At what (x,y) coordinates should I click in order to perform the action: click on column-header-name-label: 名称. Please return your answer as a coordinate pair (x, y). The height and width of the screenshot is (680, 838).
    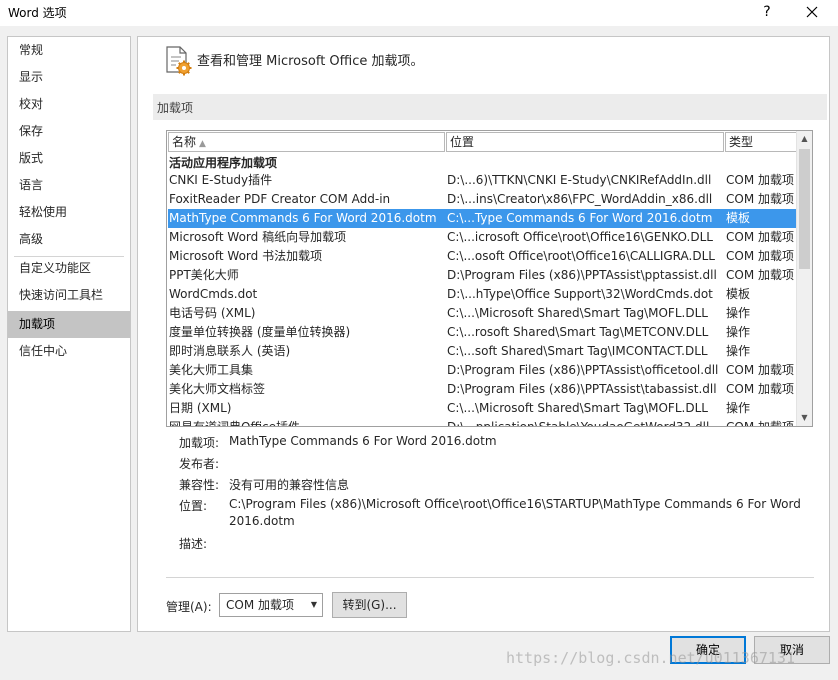
    Looking at the image, I should click on (184, 142).